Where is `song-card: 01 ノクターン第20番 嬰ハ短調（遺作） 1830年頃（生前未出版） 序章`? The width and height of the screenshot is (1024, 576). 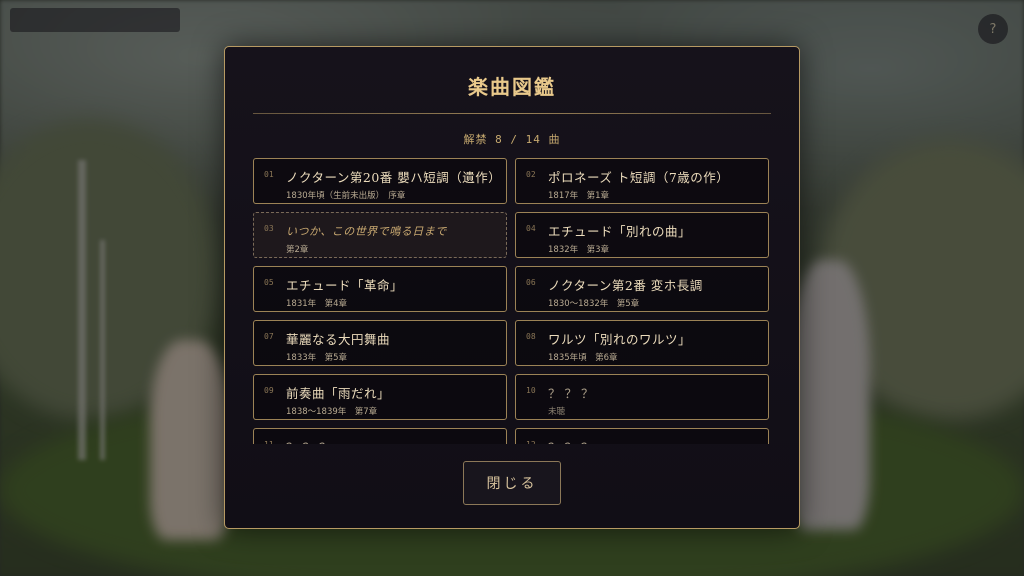 song-card: 01 ノクターン第20番 嬰ハ短調（遺作） 1830年頃（生前未出版） 序章 is located at coordinates (380, 181).